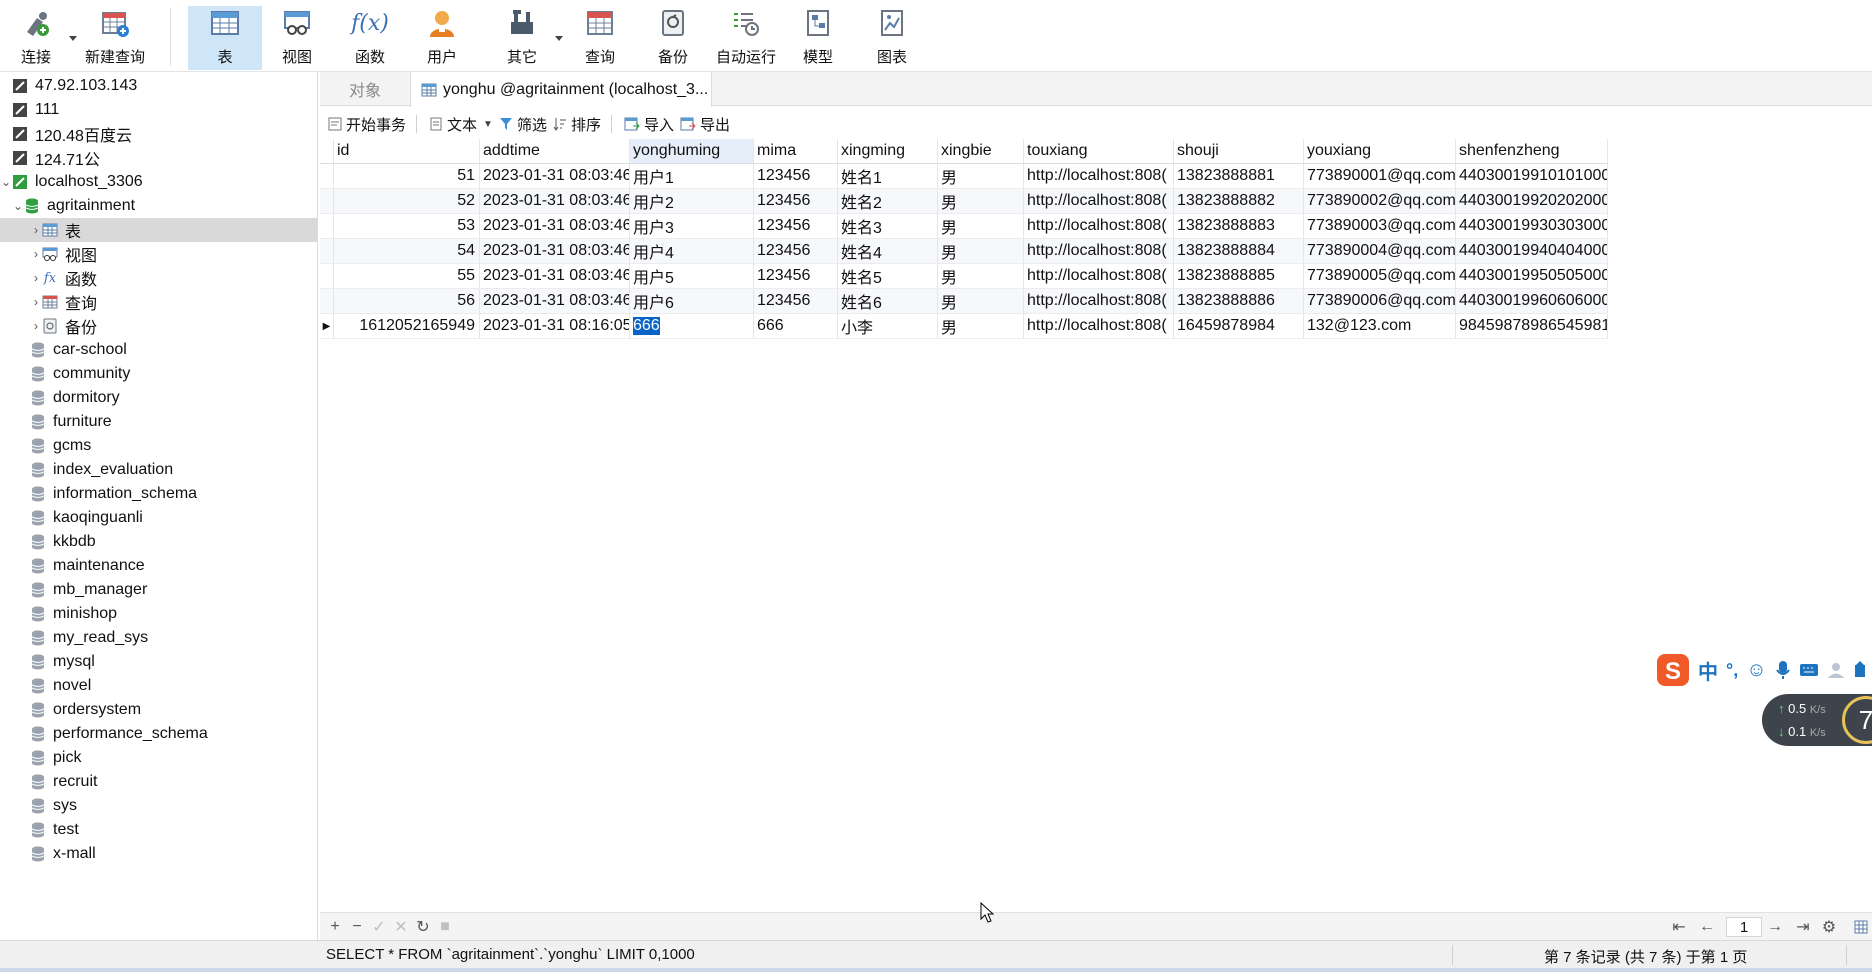  What do you see at coordinates (158, 350) in the screenshot?
I see `tree-database-car-school: car-school` at bounding box center [158, 350].